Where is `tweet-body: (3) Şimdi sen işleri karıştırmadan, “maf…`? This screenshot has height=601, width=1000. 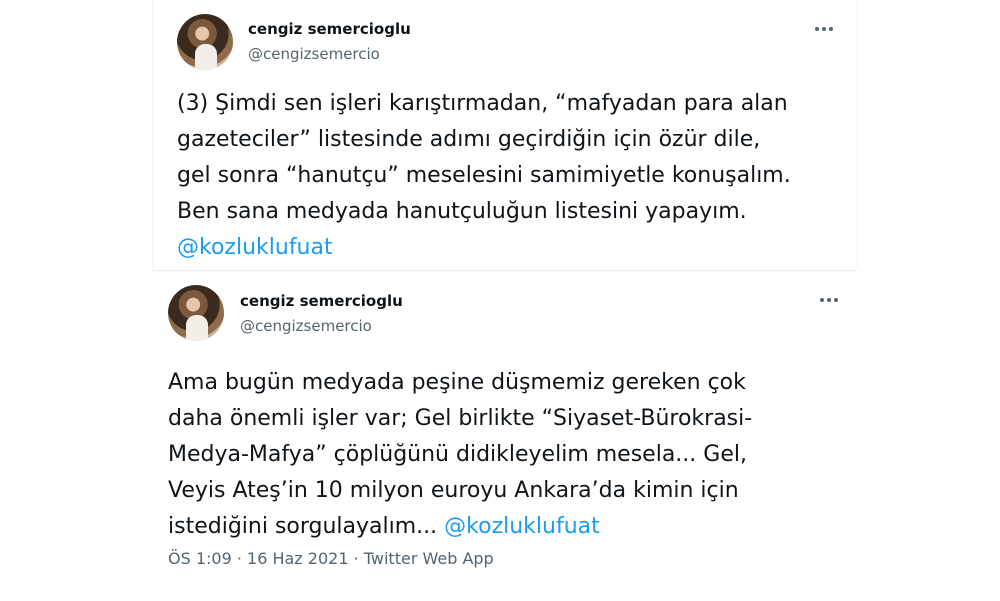
tweet-body: (3) Şimdi sen işleri karıştırmadan, “maf… is located at coordinates (484, 157).